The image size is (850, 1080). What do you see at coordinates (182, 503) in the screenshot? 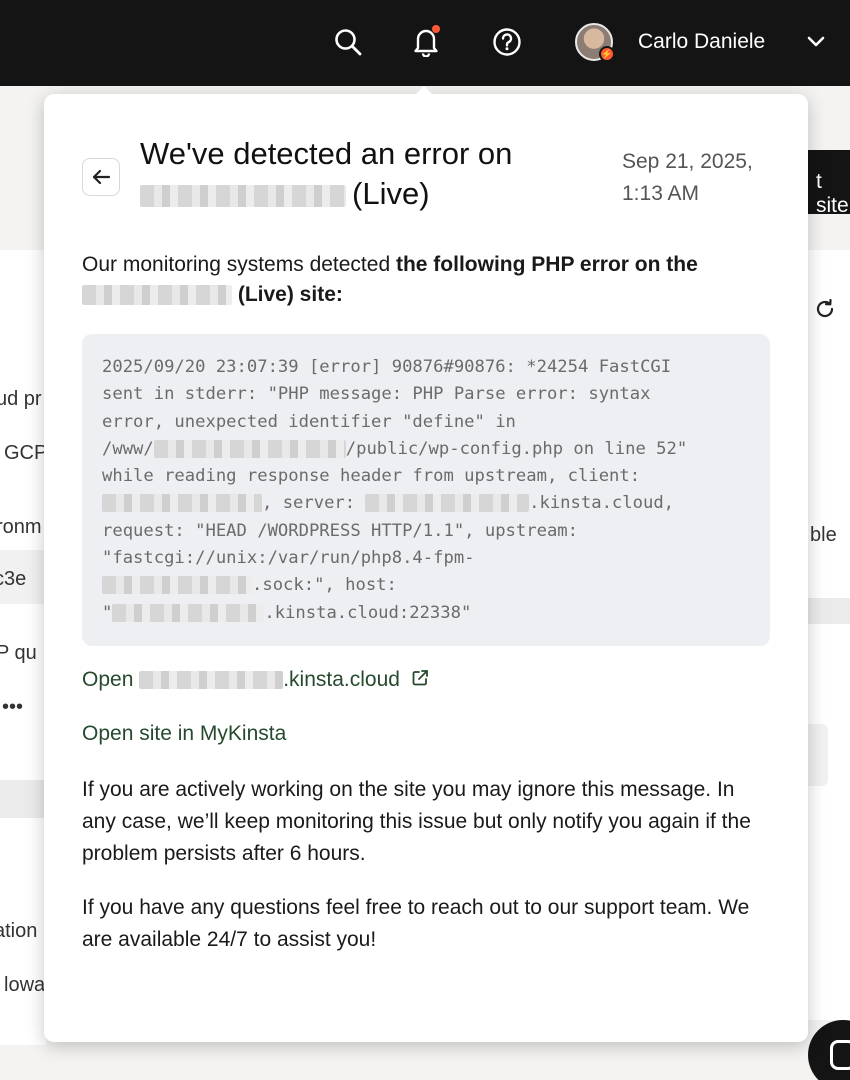
I see `redacted-client-ip` at bounding box center [182, 503].